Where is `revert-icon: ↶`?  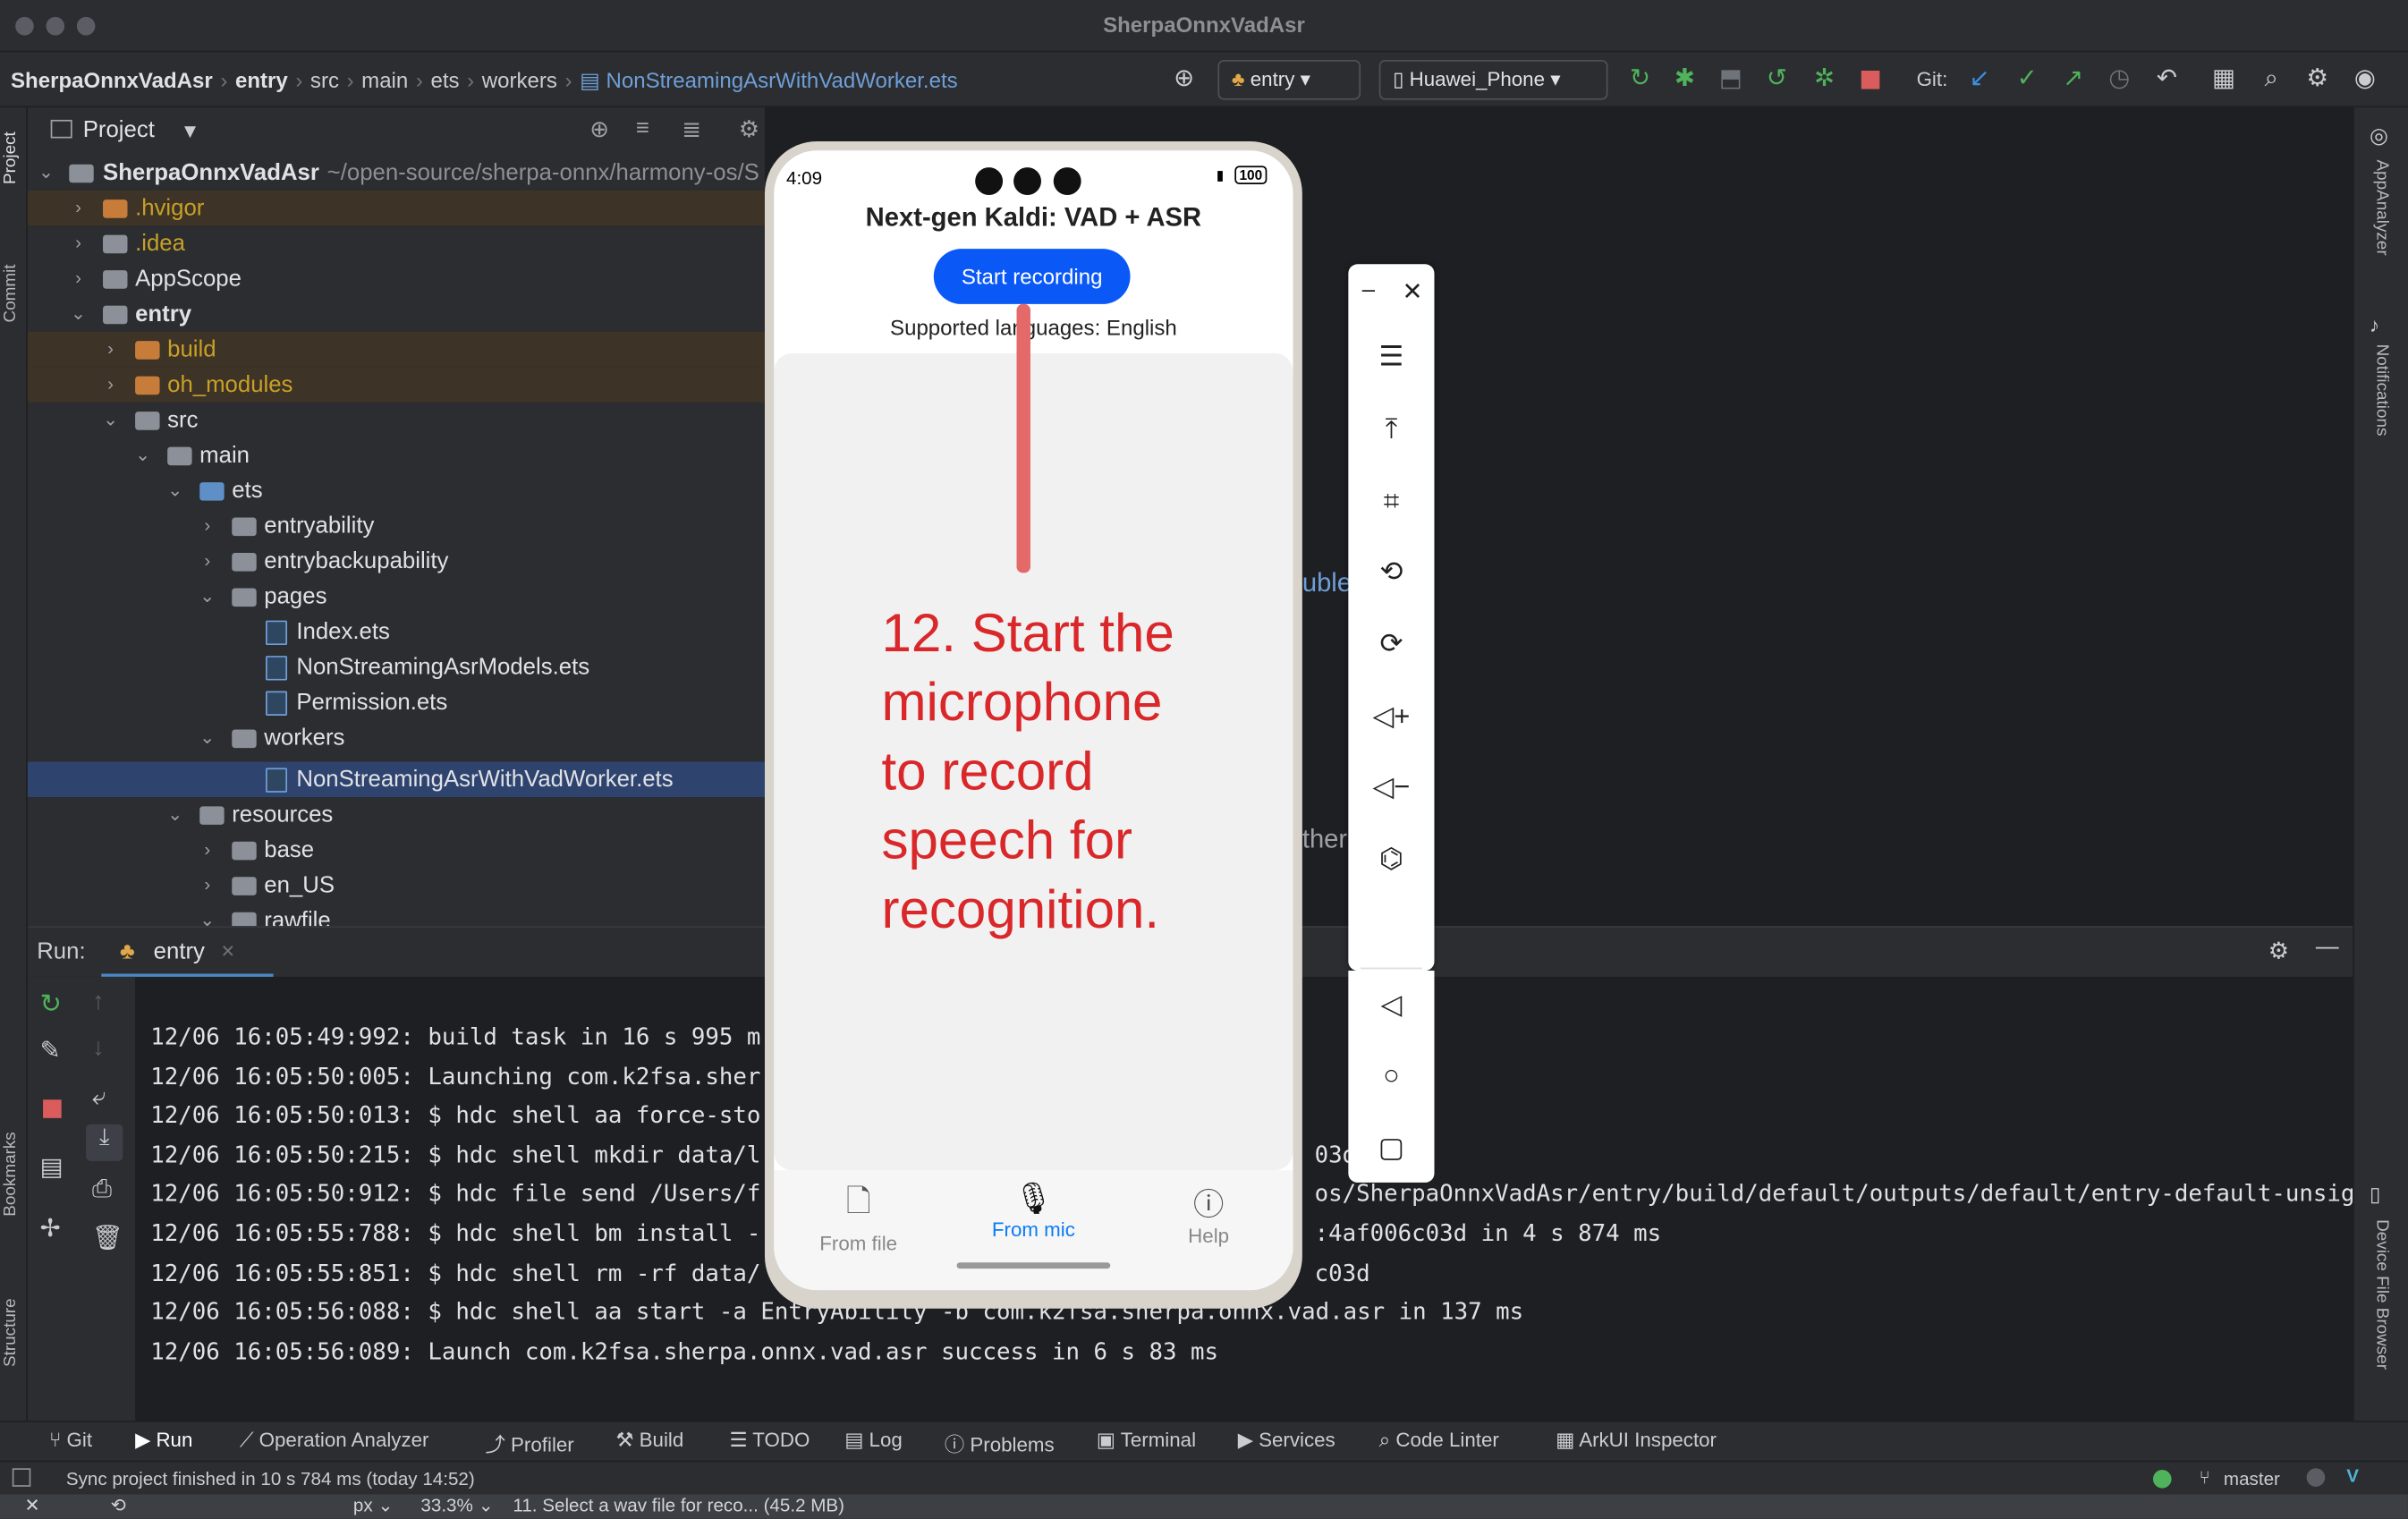 revert-icon: ↶ is located at coordinates (2166, 79).